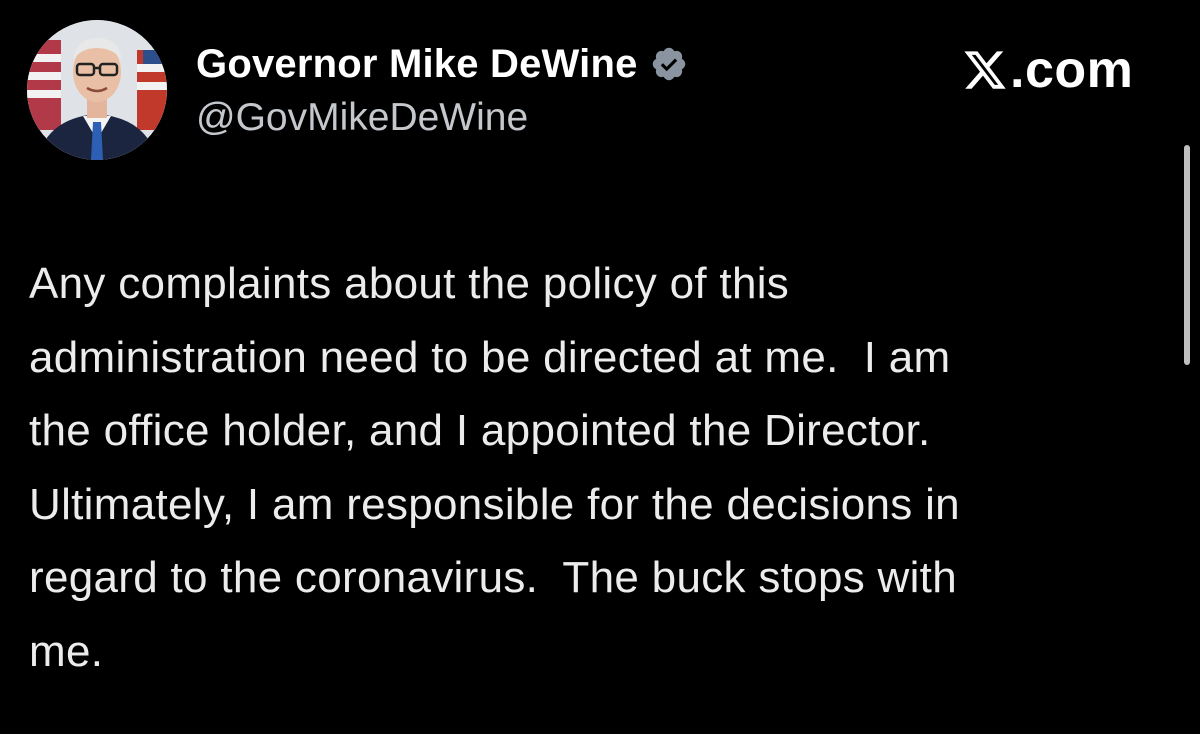  I want to click on x-brand: .com, so click(1047, 70).